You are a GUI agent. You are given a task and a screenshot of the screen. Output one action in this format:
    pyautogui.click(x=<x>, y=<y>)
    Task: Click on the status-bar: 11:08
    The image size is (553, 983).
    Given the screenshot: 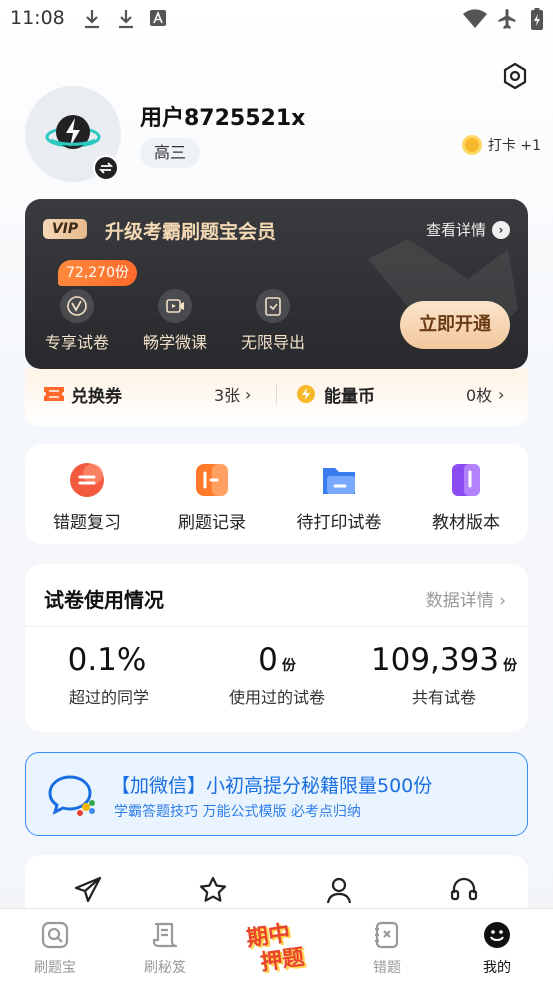 What is the action you would take?
    pyautogui.click(x=276, y=19)
    